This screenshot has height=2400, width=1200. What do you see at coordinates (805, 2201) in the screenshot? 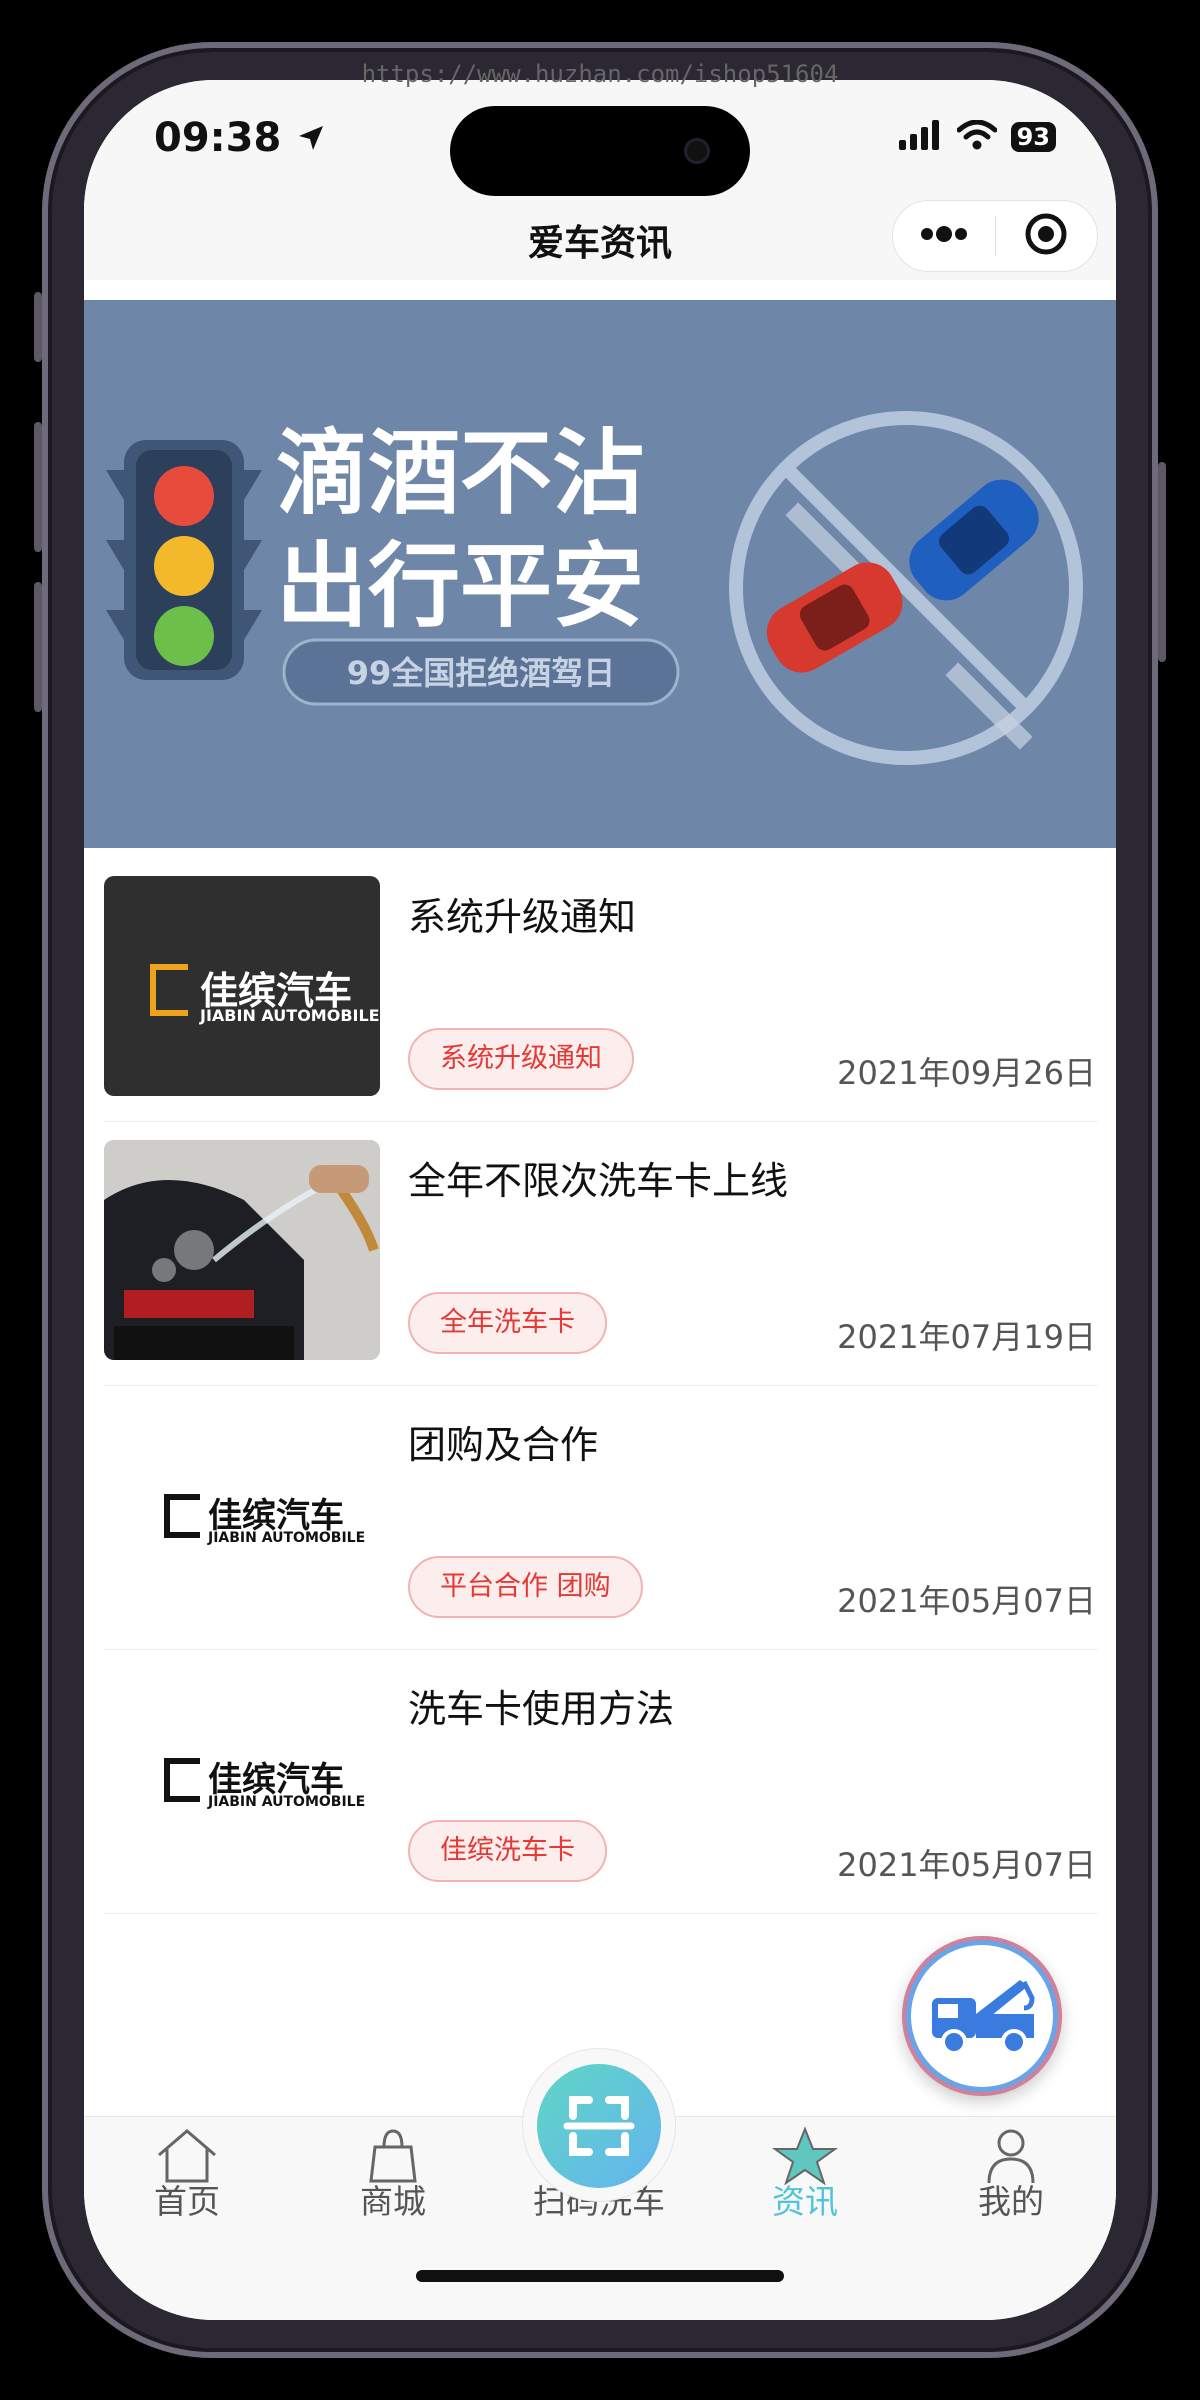
I see `tab-label: 资讯` at bounding box center [805, 2201].